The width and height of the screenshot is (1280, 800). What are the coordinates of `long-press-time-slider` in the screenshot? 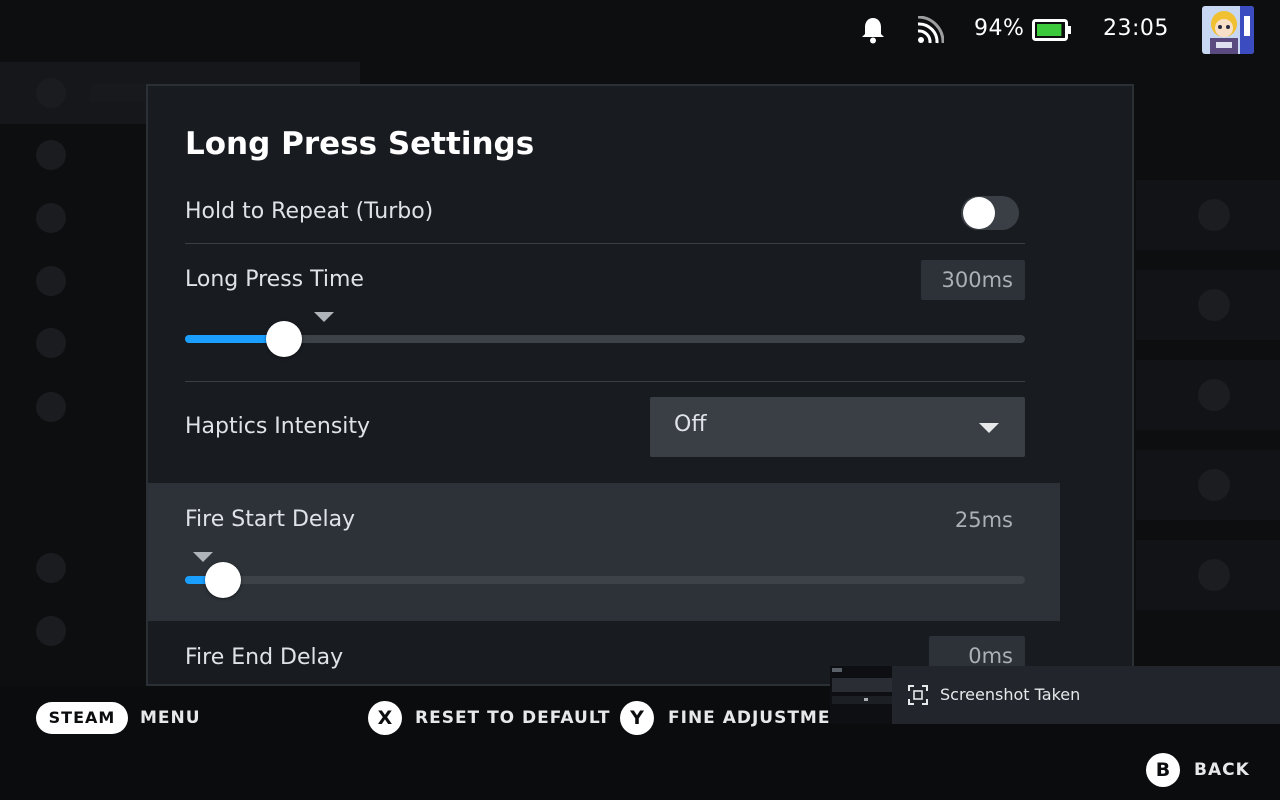 It's located at (605, 339).